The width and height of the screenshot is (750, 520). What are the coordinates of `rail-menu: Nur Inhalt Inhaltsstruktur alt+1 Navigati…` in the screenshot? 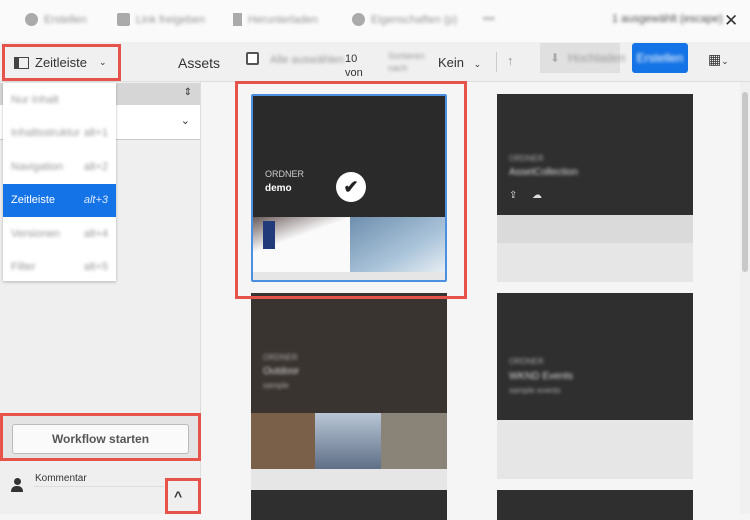 It's located at (59, 182).